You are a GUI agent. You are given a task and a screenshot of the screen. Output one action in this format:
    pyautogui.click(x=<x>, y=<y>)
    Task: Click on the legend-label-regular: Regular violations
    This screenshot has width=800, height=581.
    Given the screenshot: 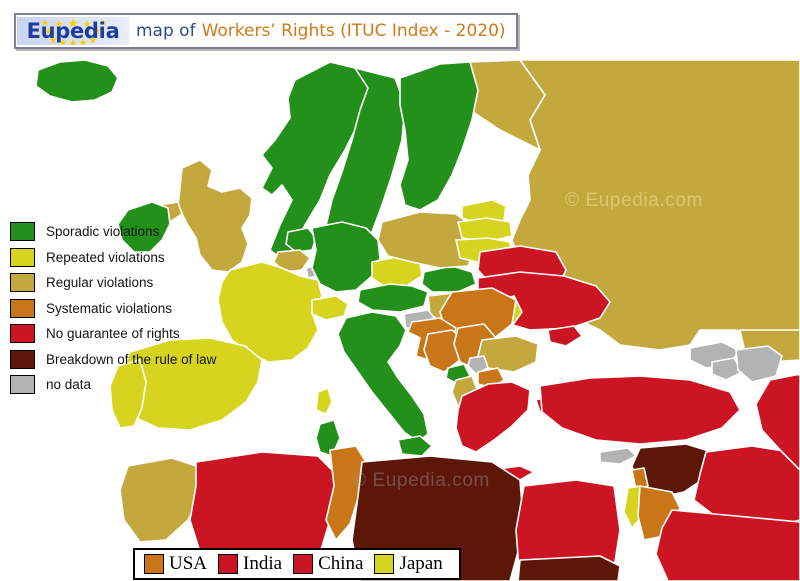 What is the action you would take?
    pyautogui.click(x=100, y=283)
    